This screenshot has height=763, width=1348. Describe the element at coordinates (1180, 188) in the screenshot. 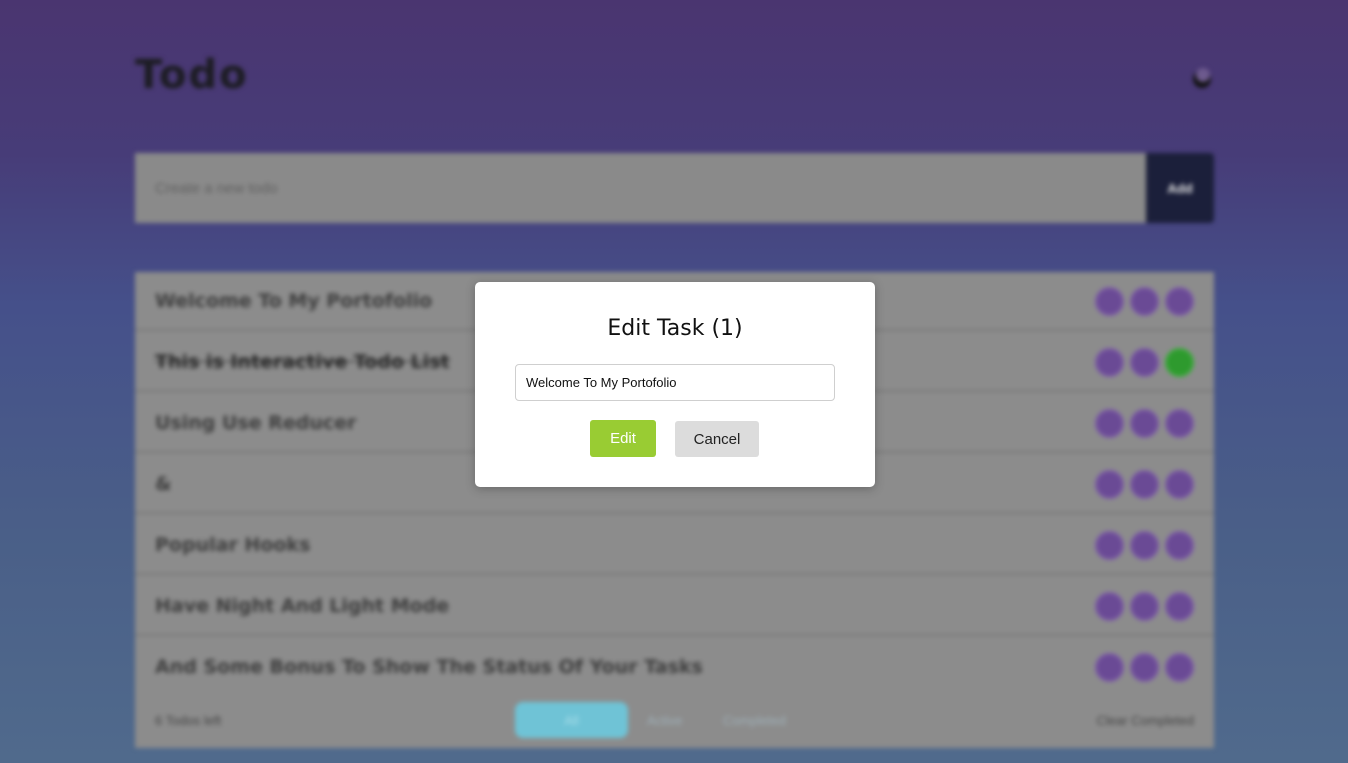

I see `add-button: Add` at that location.